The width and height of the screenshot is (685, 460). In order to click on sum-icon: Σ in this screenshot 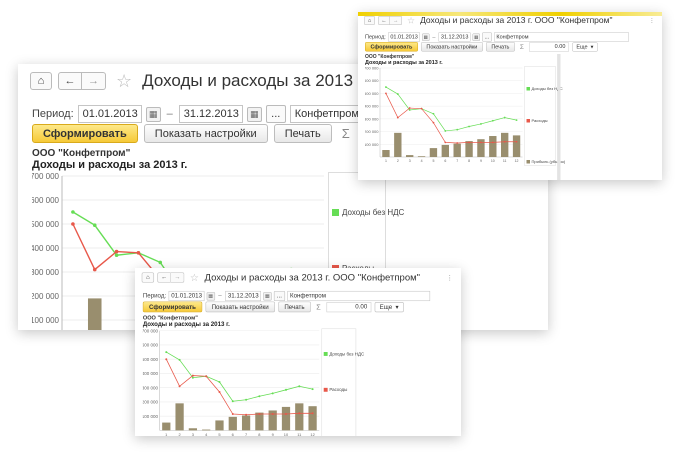, I will do `click(521, 47)`.